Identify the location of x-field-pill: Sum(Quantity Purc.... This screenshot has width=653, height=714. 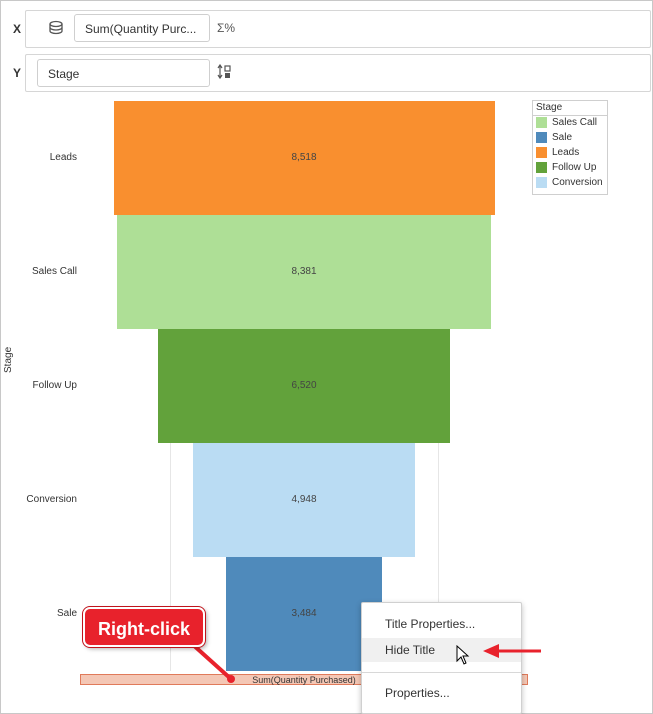
(142, 28).